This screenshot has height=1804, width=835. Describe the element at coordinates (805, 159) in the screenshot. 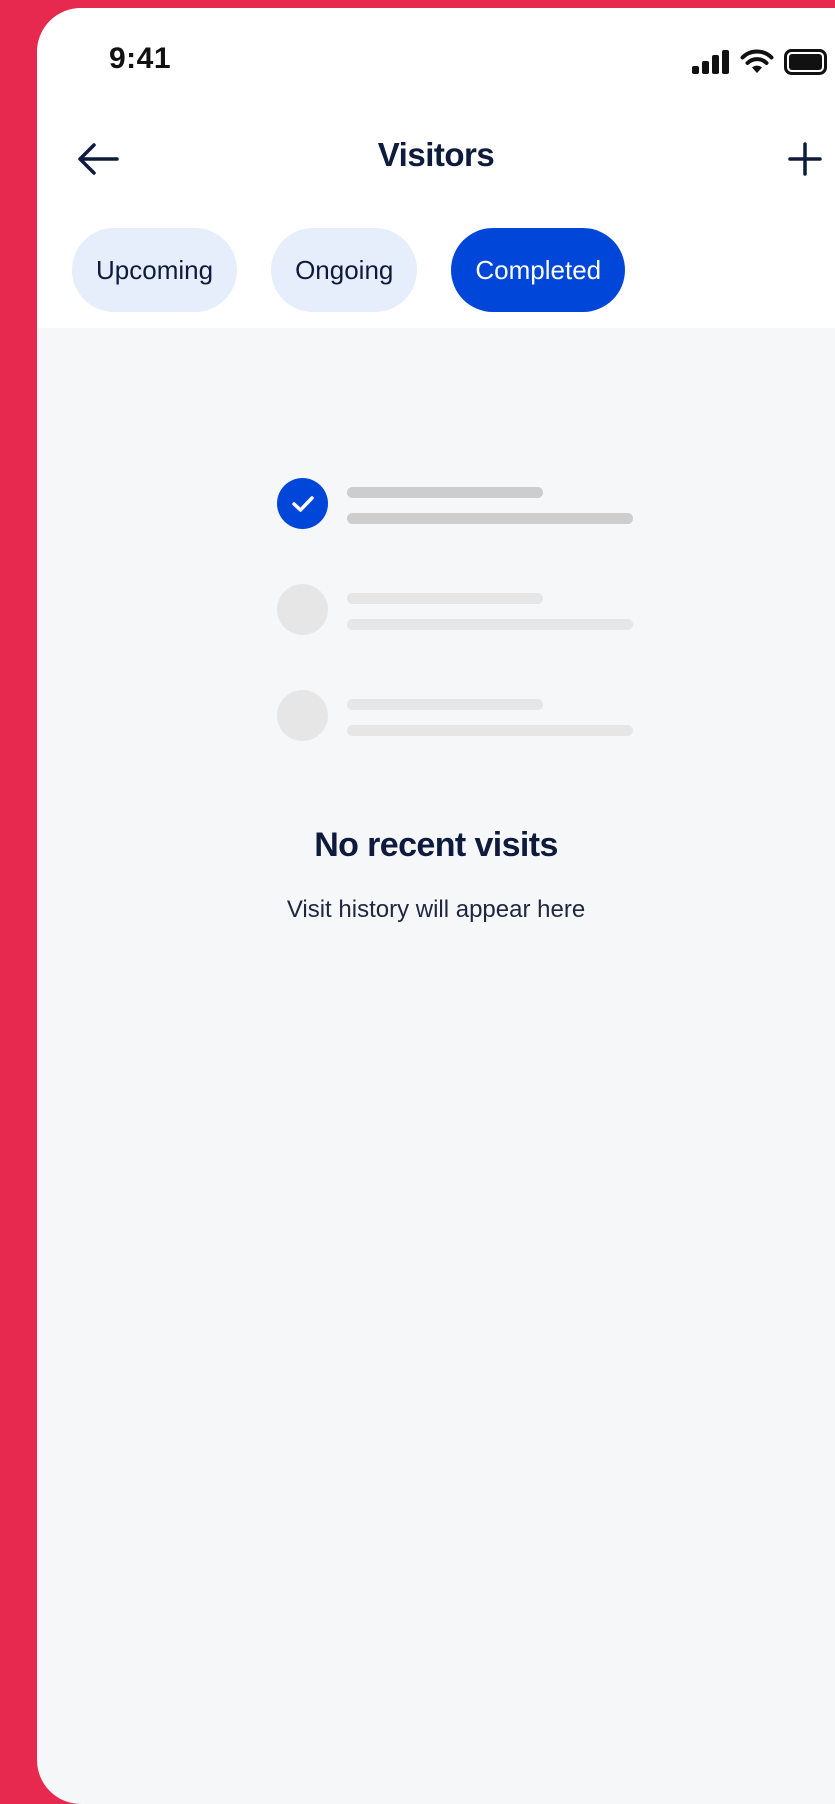

I see `plus-icon` at that location.